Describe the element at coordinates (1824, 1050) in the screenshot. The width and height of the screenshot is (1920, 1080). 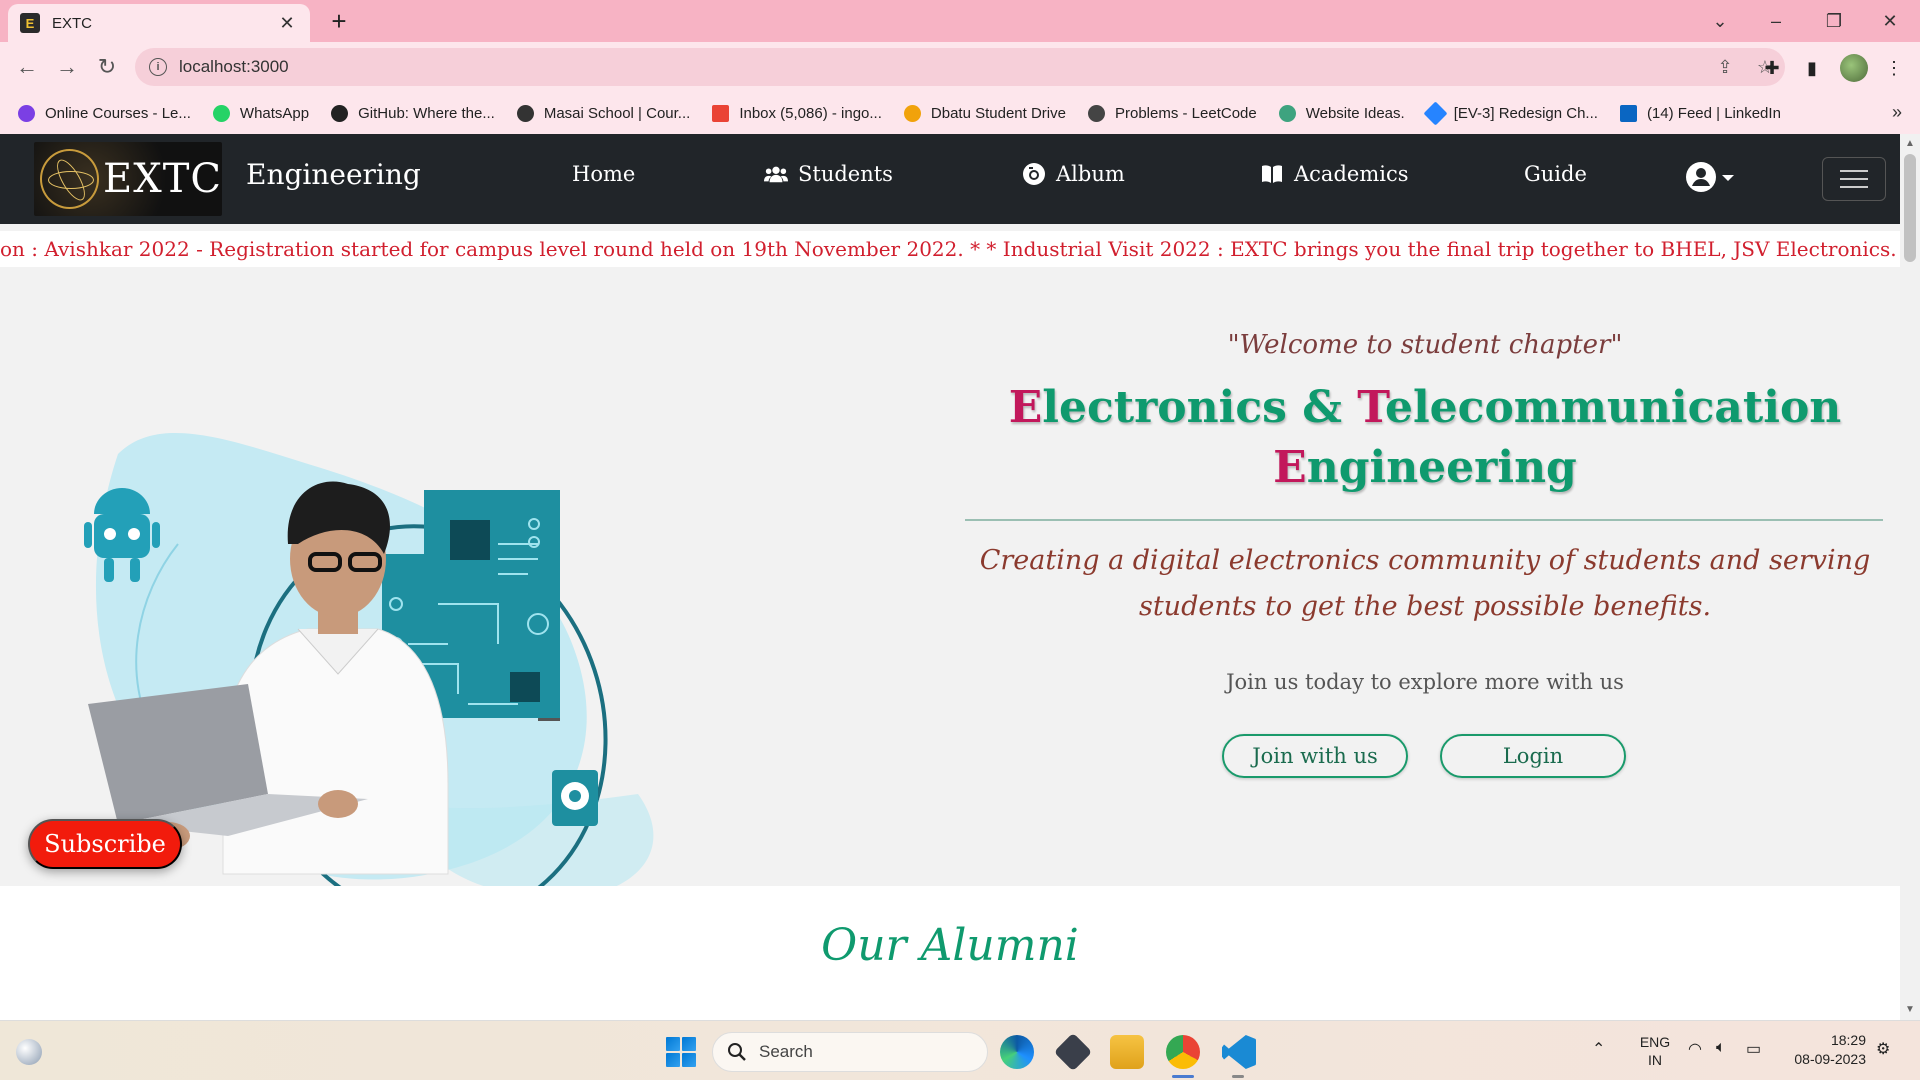
I see `system-clock: 18:29 08-09-2023` at that location.